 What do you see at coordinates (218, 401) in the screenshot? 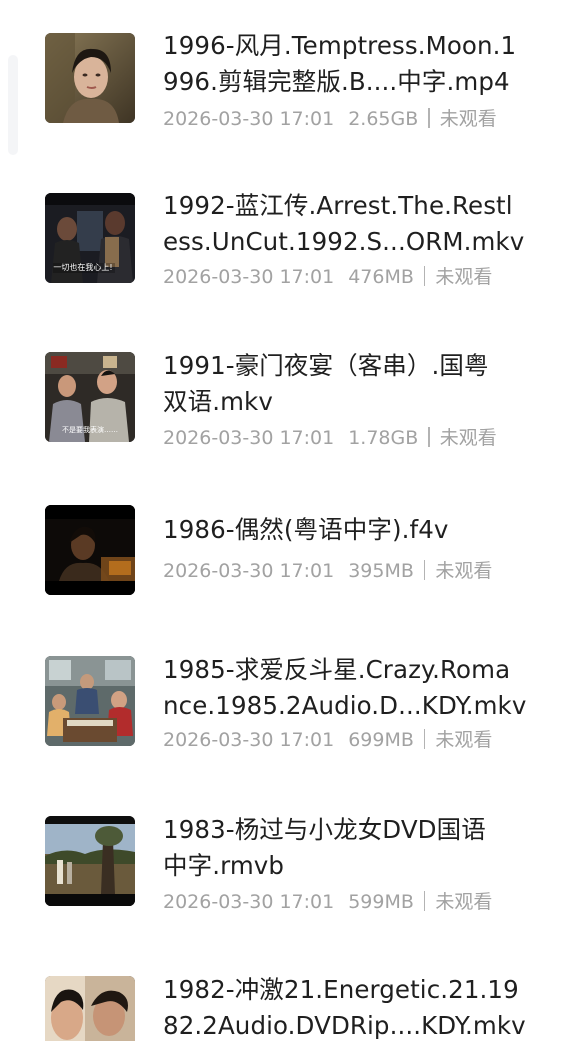
I see `file-name-line: 双语.mkv` at bounding box center [218, 401].